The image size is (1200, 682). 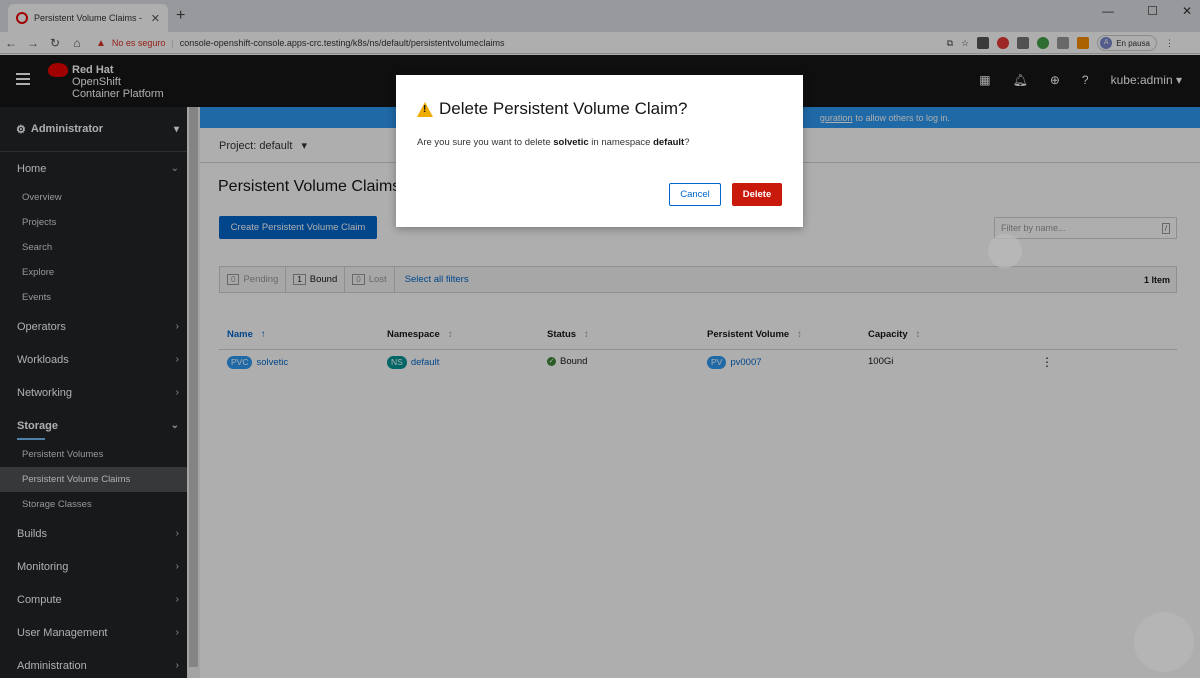 What do you see at coordinates (571, 142) in the screenshot?
I see `body-resource-name: solvetic` at bounding box center [571, 142].